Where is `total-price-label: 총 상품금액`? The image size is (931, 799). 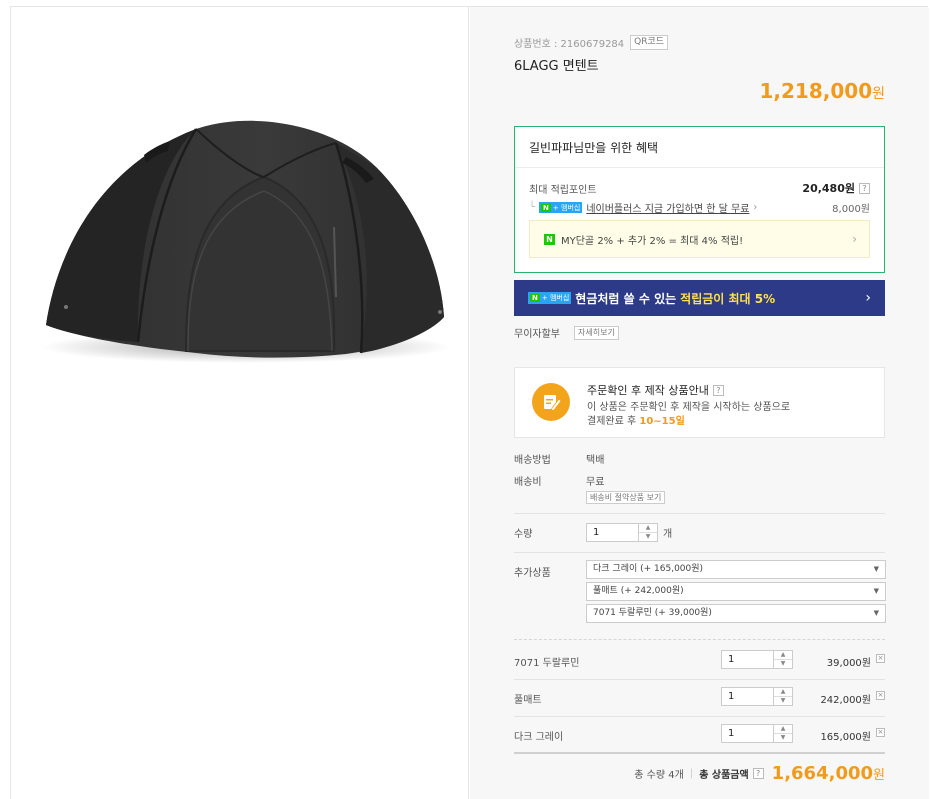
total-price-label: 총 상품금액 is located at coordinates (724, 775).